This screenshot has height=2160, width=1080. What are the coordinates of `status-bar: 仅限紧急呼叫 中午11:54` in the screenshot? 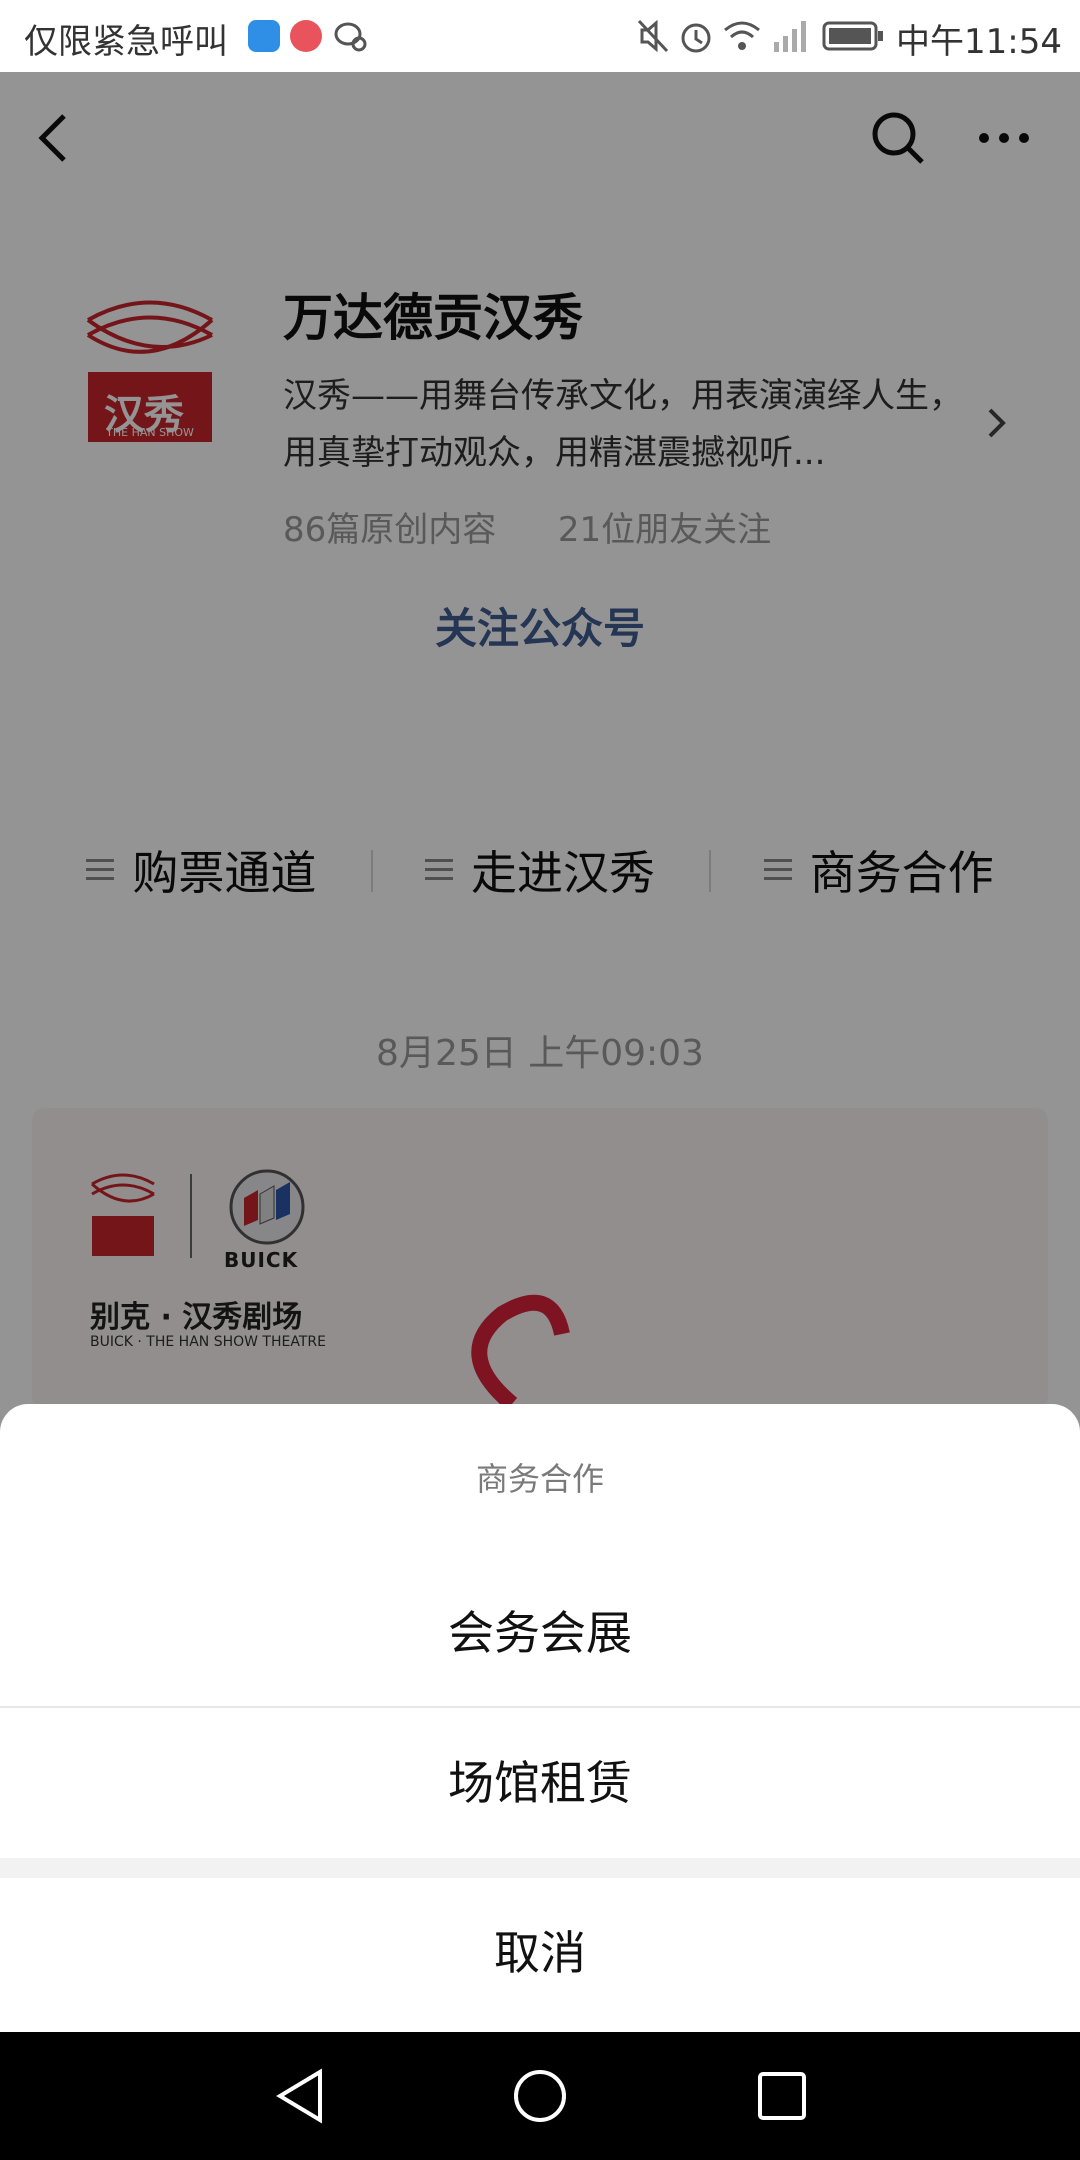 It's located at (540, 36).